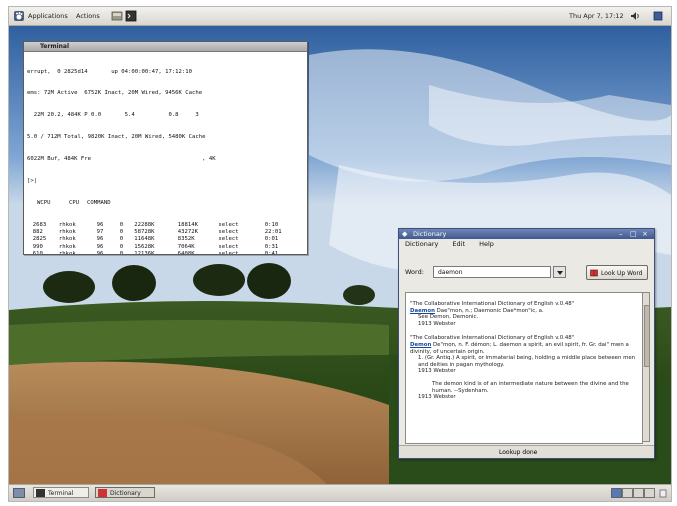 This screenshot has height=506, width=677. What do you see at coordinates (271, 224) in the screenshot?
I see `process-time: 0:10` at bounding box center [271, 224].